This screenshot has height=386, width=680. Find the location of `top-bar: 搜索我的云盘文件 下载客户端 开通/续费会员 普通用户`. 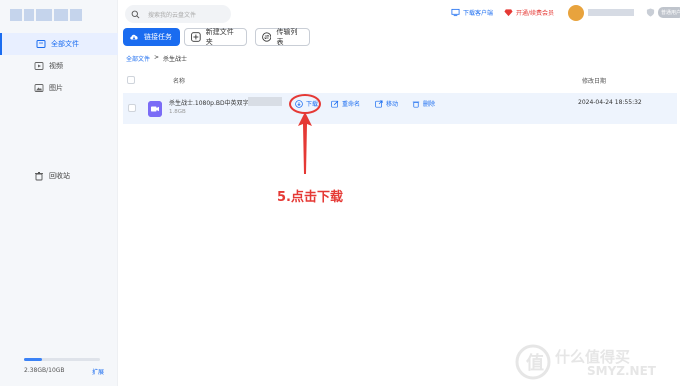

top-bar: 搜索我的云盘文件 下载客户端 开通/续费会员 普通用户 is located at coordinates (399, 14).